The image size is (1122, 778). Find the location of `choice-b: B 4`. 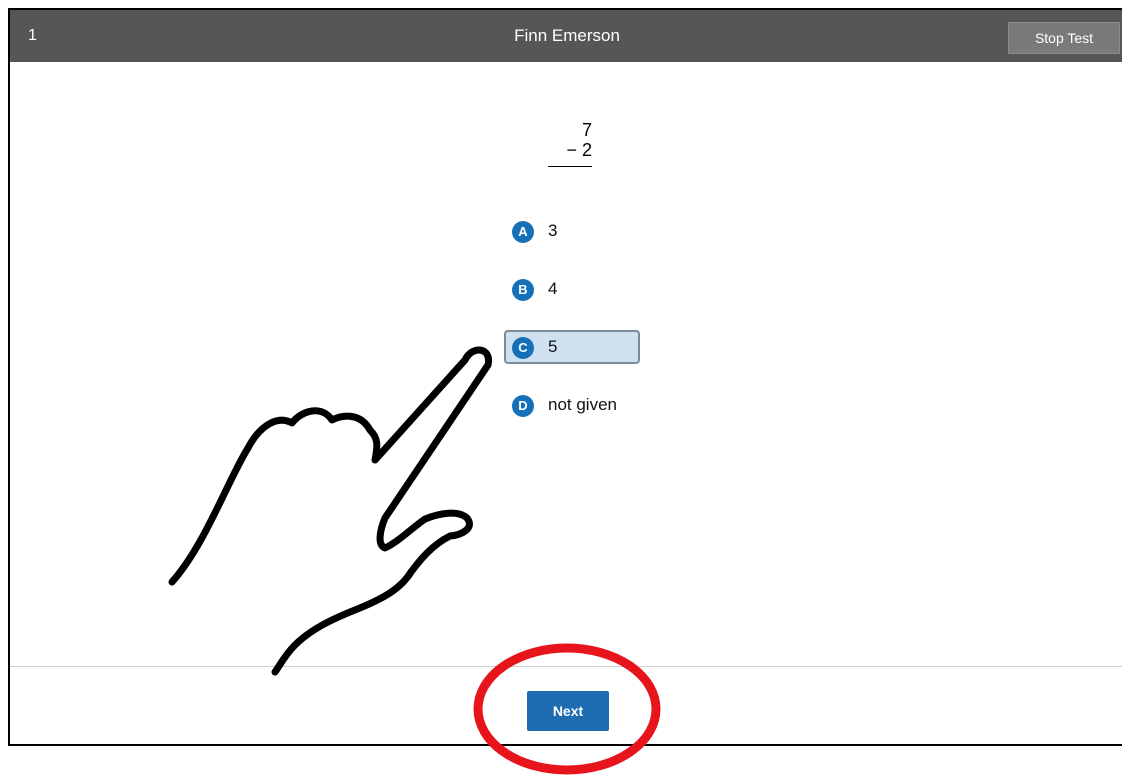

choice-b: B 4 is located at coordinates (572, 289).